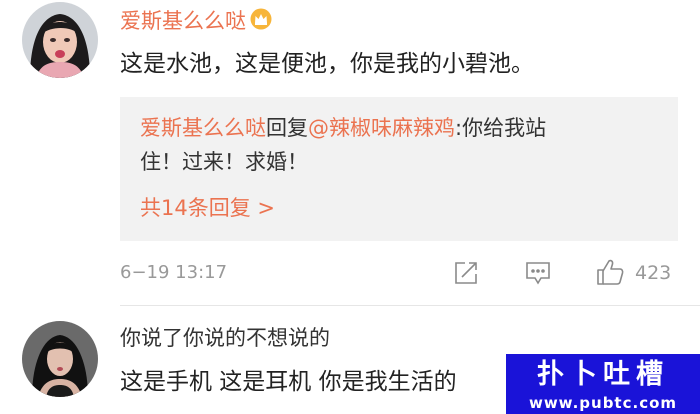 The width and height of the screenshot is (700, 414). What do you see at coordinates (603, 374) in the screenshot?
I see `watermark-title: 扑卜吐槽` at bounding box center [603, 374].